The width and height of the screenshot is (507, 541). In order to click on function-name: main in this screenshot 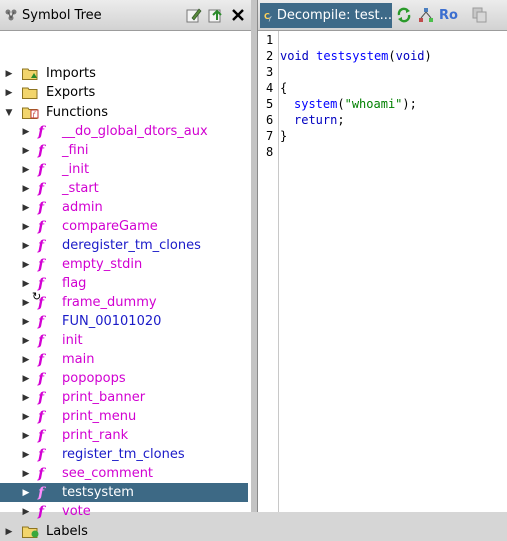, I will do `click(78, 359)`.